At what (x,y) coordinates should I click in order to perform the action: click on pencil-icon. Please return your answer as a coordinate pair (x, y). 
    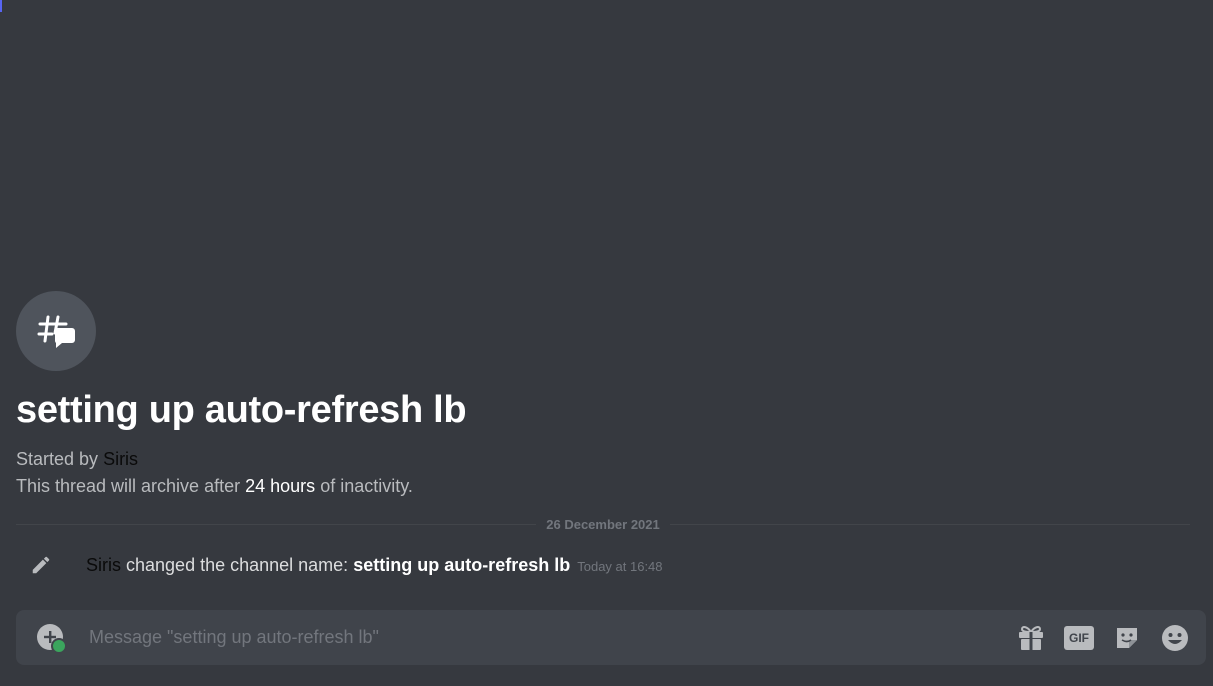
    Looking at the image, I should click on (41, 565).